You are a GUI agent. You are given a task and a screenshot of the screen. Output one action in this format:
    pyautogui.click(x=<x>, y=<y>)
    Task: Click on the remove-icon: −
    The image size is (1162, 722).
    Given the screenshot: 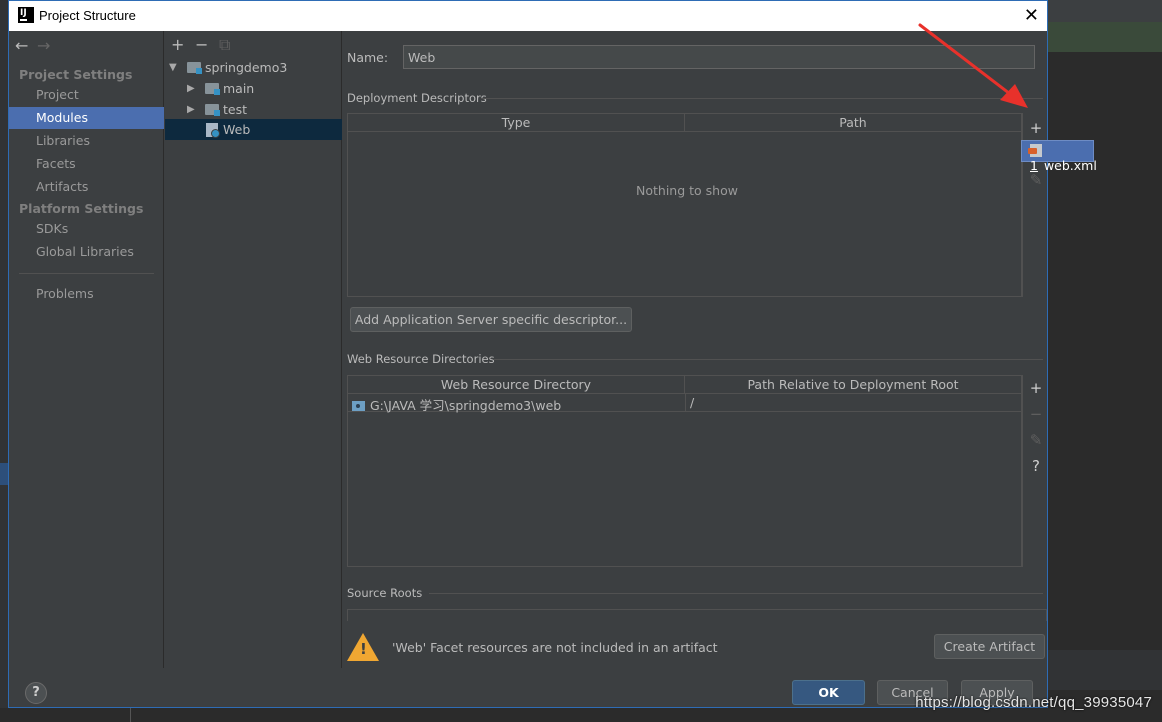 What is the action you would take?
    pyautogui.click(x=1036, y=414)
    